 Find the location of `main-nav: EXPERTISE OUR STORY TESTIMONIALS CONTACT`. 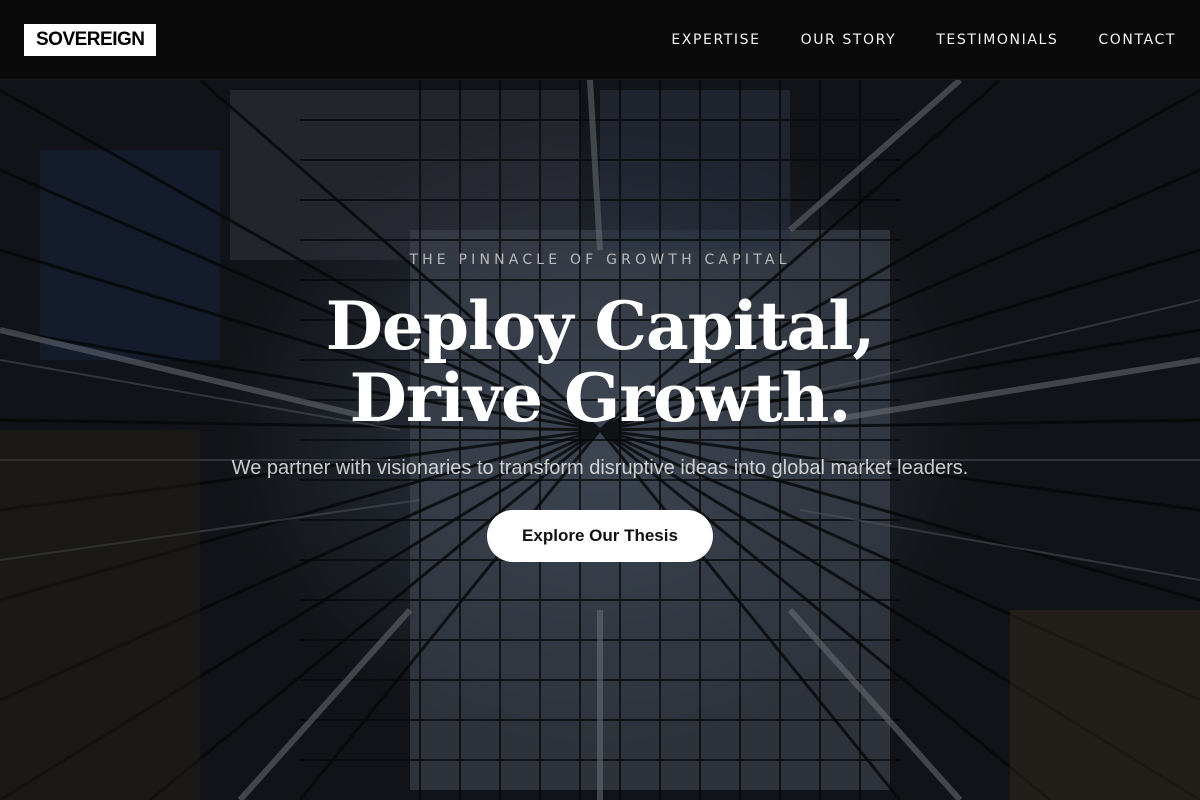

main-nav: EXPERTISE OUR STORY TESTIMONIALS CONTACT is located at coordinates (923, 40).